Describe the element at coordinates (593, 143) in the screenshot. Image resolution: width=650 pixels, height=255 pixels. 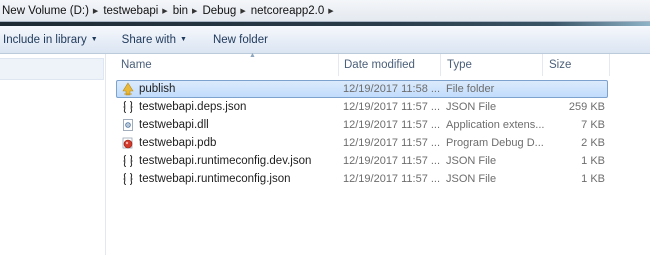
I see `file-size: 2 KB` at that location.